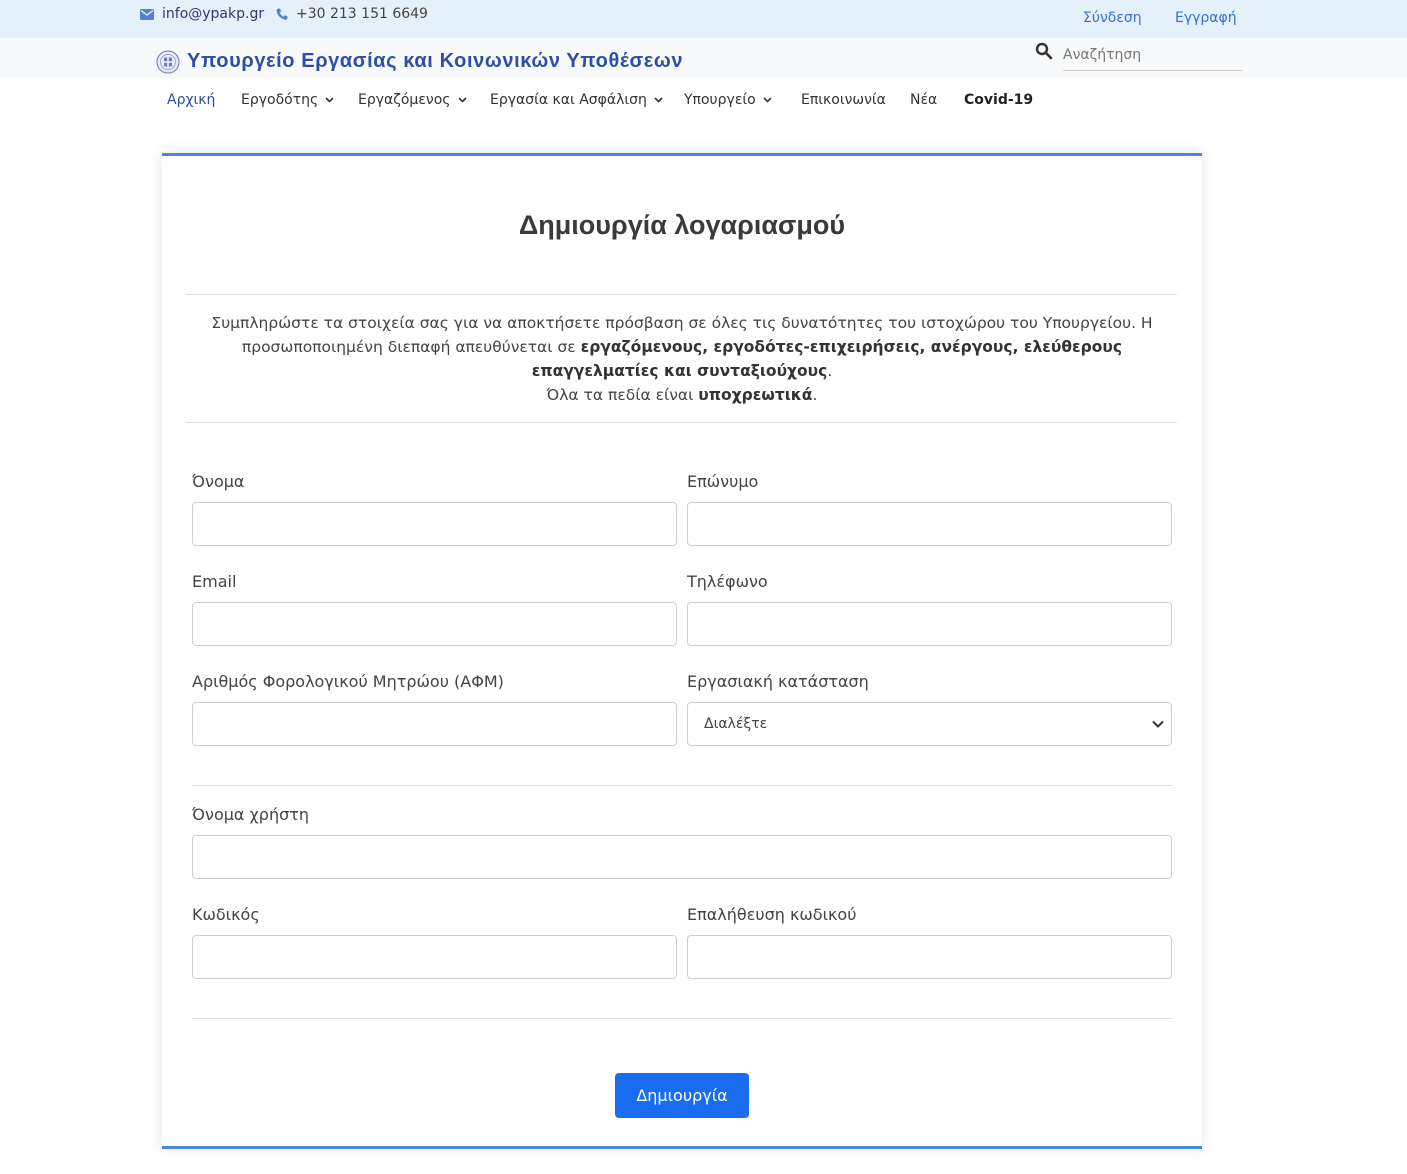  Describe the element at coordinates (282, 14) in the screenshot. I see `phone-icon` at that location.